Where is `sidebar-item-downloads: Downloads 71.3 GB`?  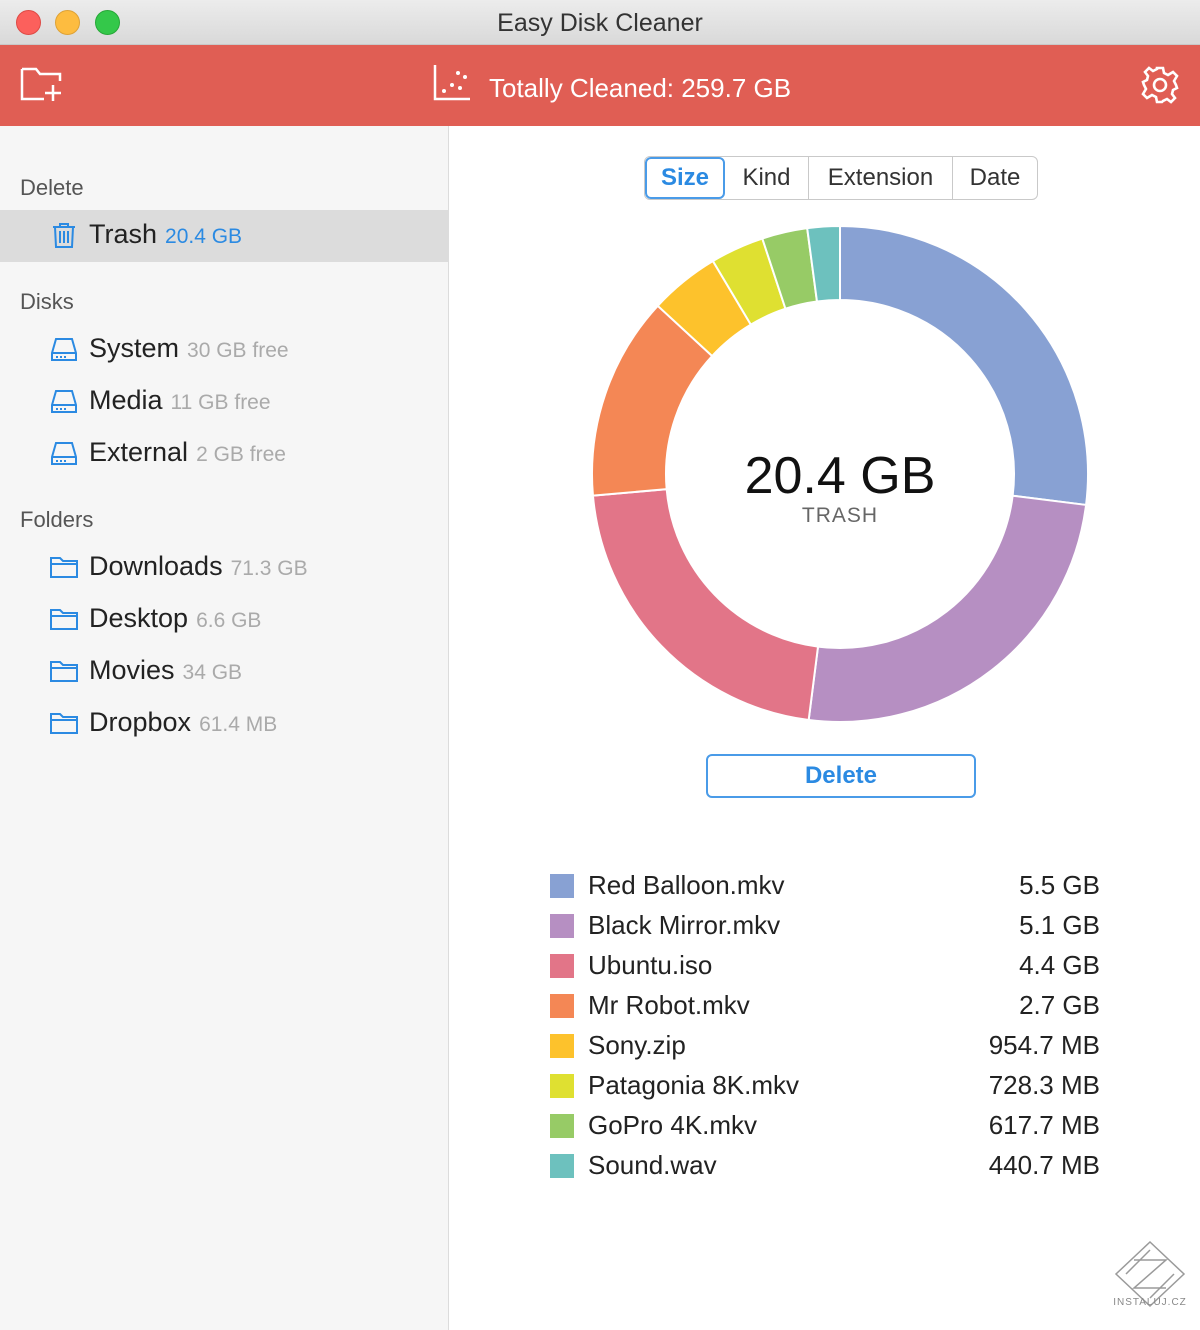
sidebar-item-downloads: Downloads 71.3 GB is located at coordinates (224, 568).